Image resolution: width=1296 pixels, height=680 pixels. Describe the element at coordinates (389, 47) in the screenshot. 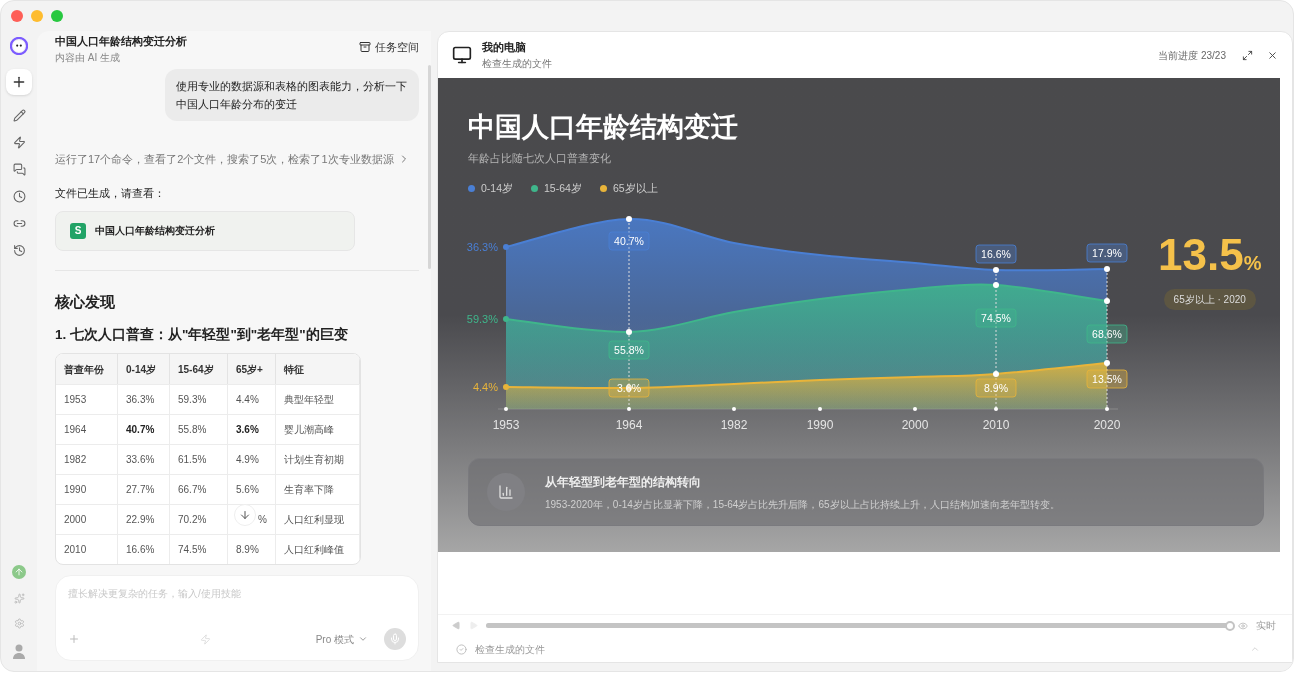

I see `workspace-button: 任务空间` at that location.